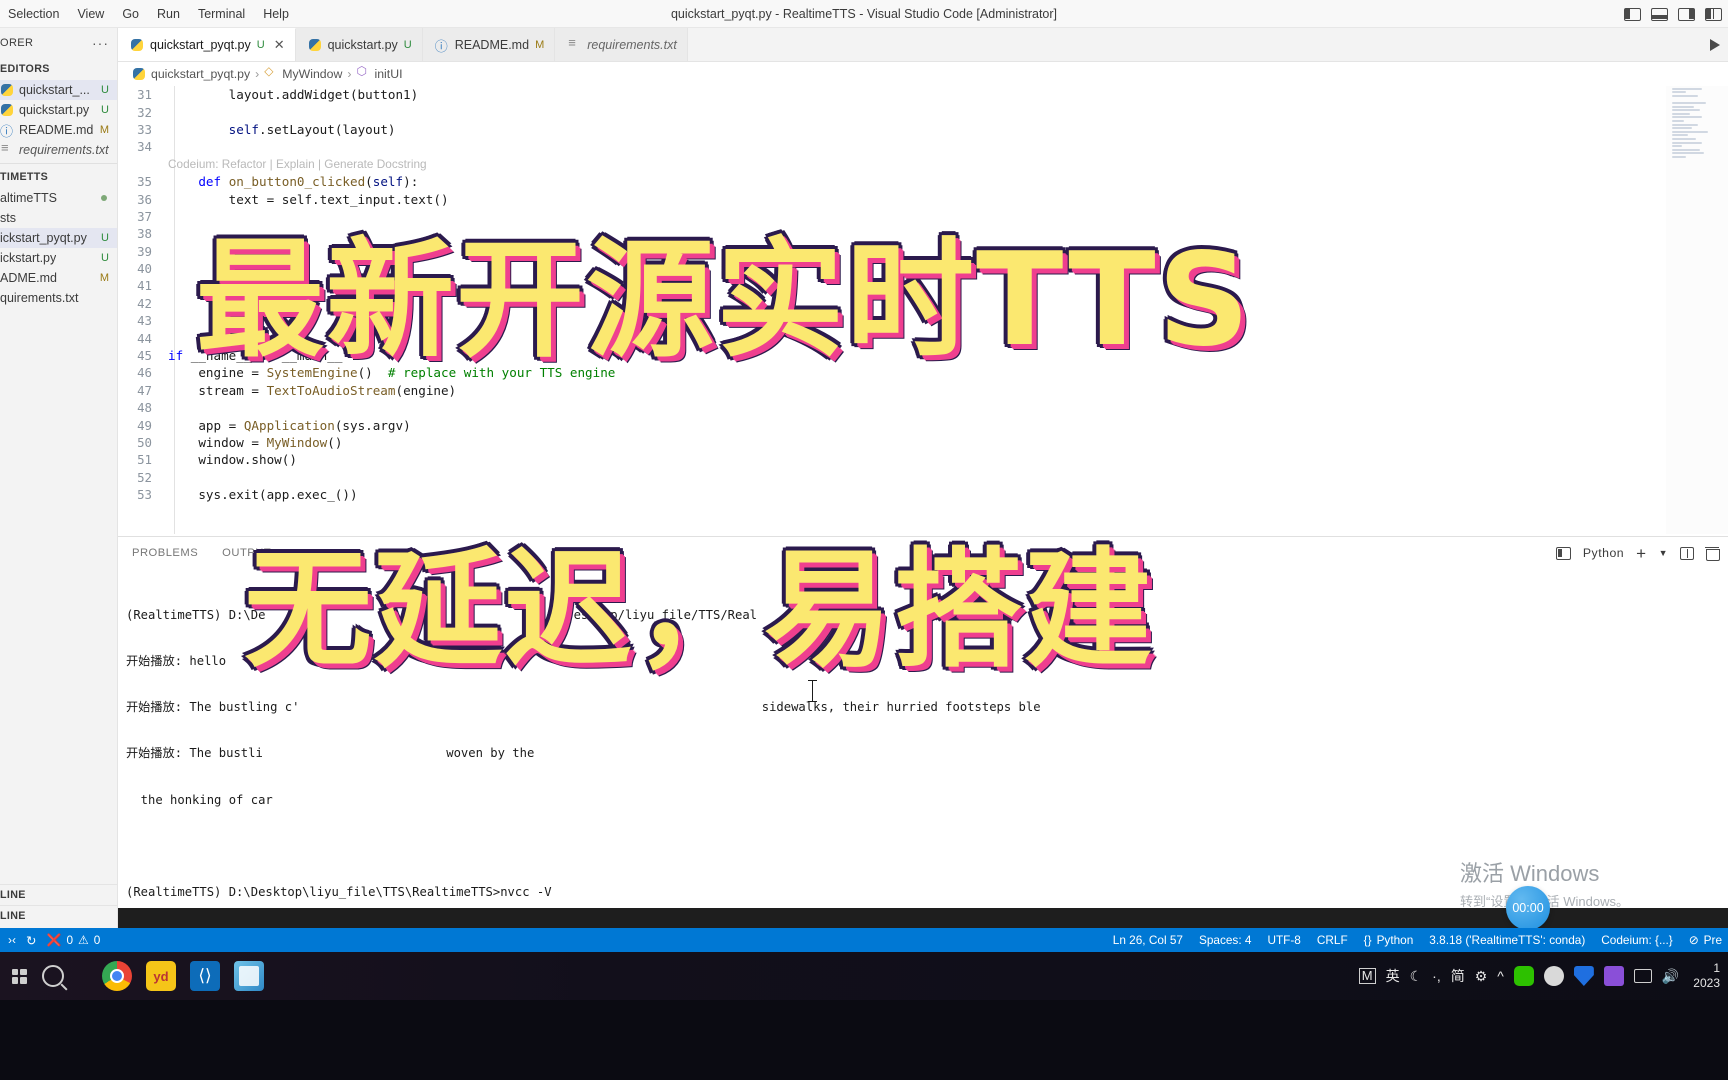  What do you see at coordinates (263, 495) in the screenshot?
I see `line-content: sys.exit(app.exec_())` at bounding box center [263, 495].